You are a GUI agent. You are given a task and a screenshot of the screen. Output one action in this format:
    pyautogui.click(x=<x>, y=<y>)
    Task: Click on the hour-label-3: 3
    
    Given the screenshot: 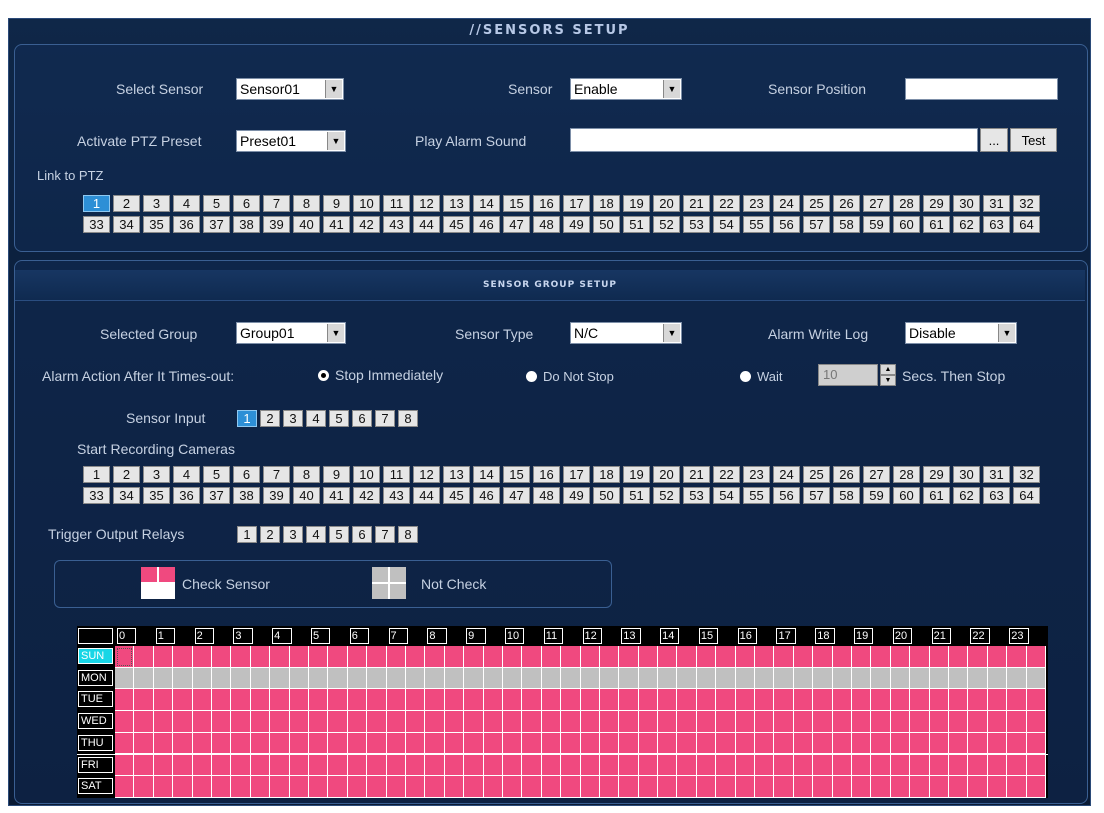 What is the action you would take?
    pyautogui.click(x=243, y=636)
    